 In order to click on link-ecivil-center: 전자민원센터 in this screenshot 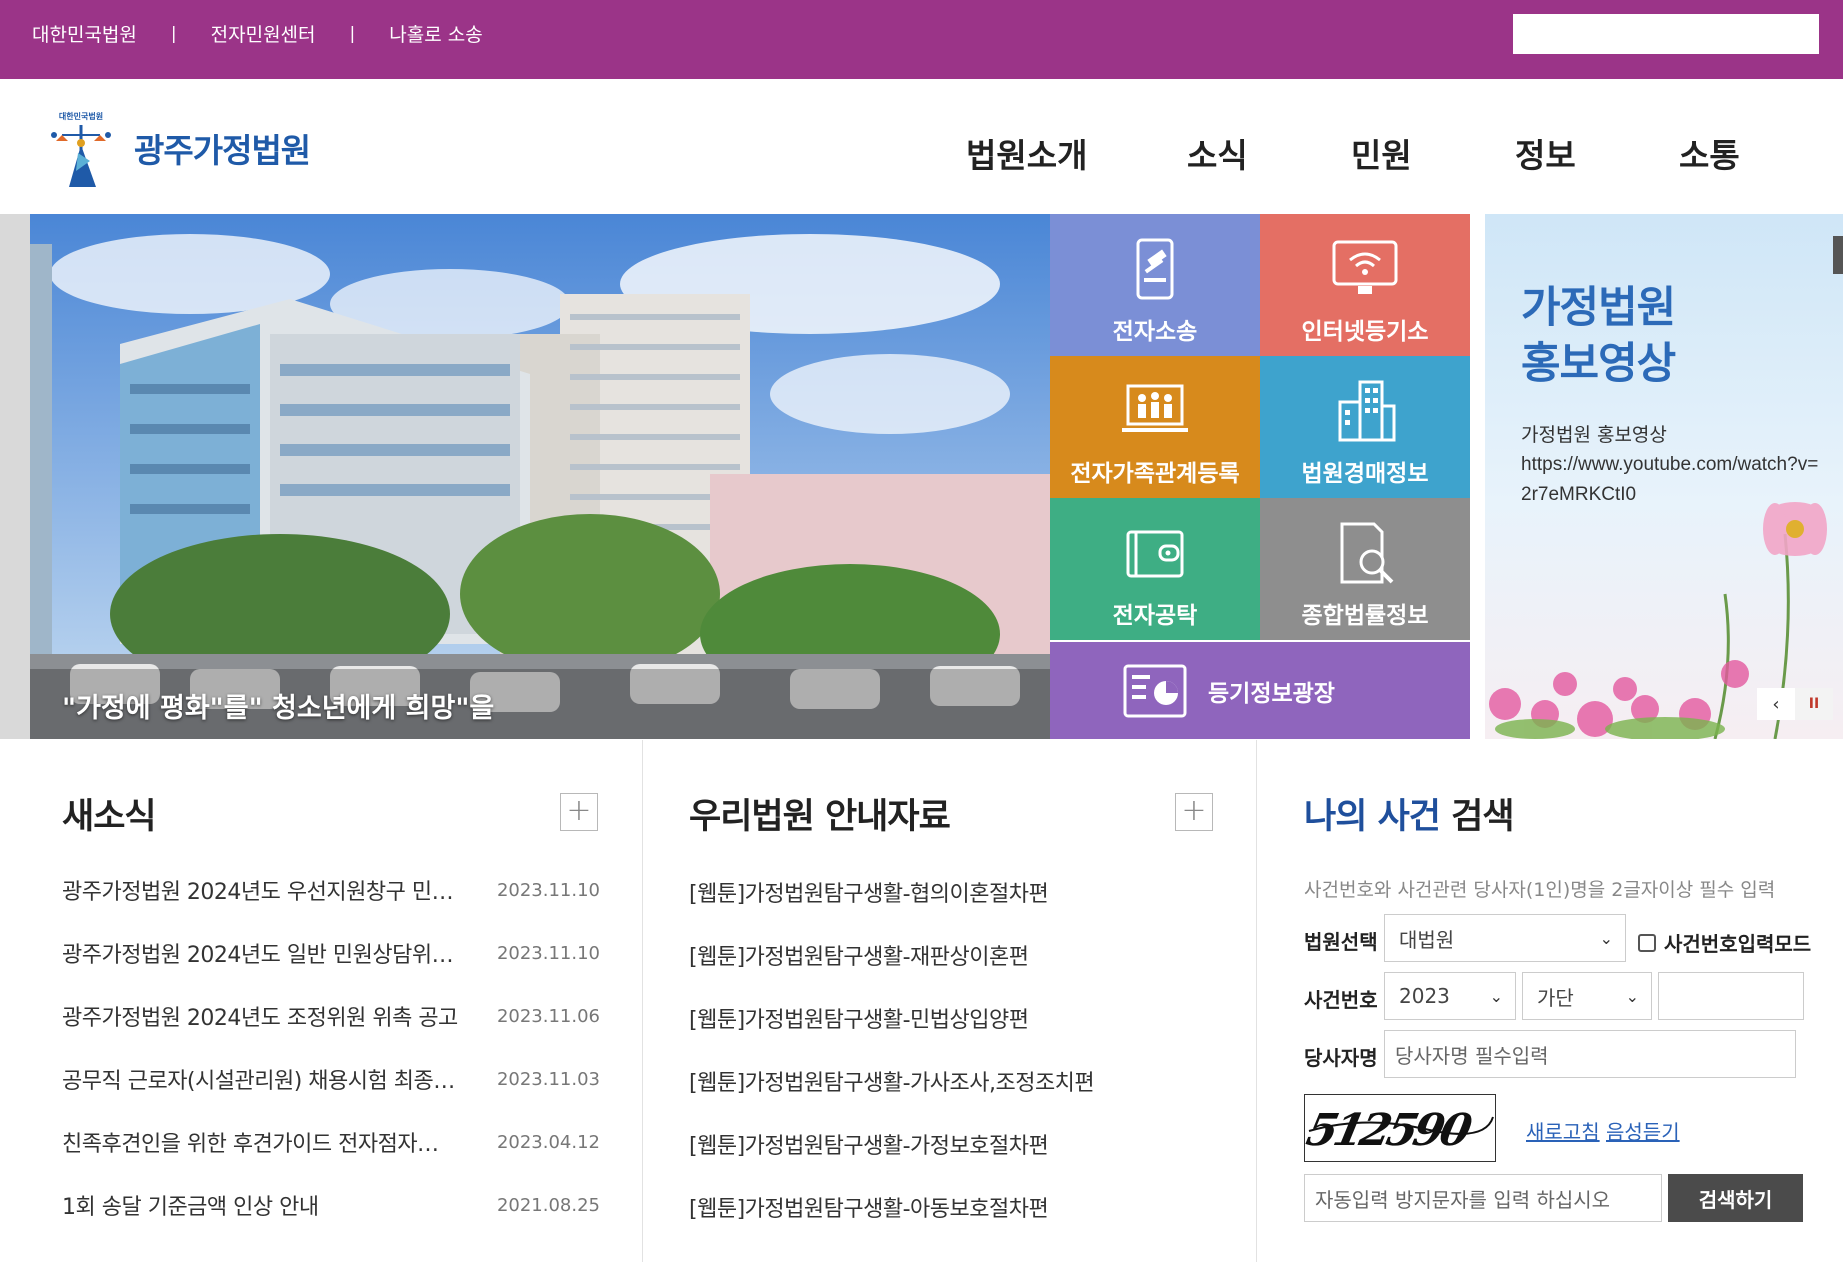, I will do `click(263, 33)`.